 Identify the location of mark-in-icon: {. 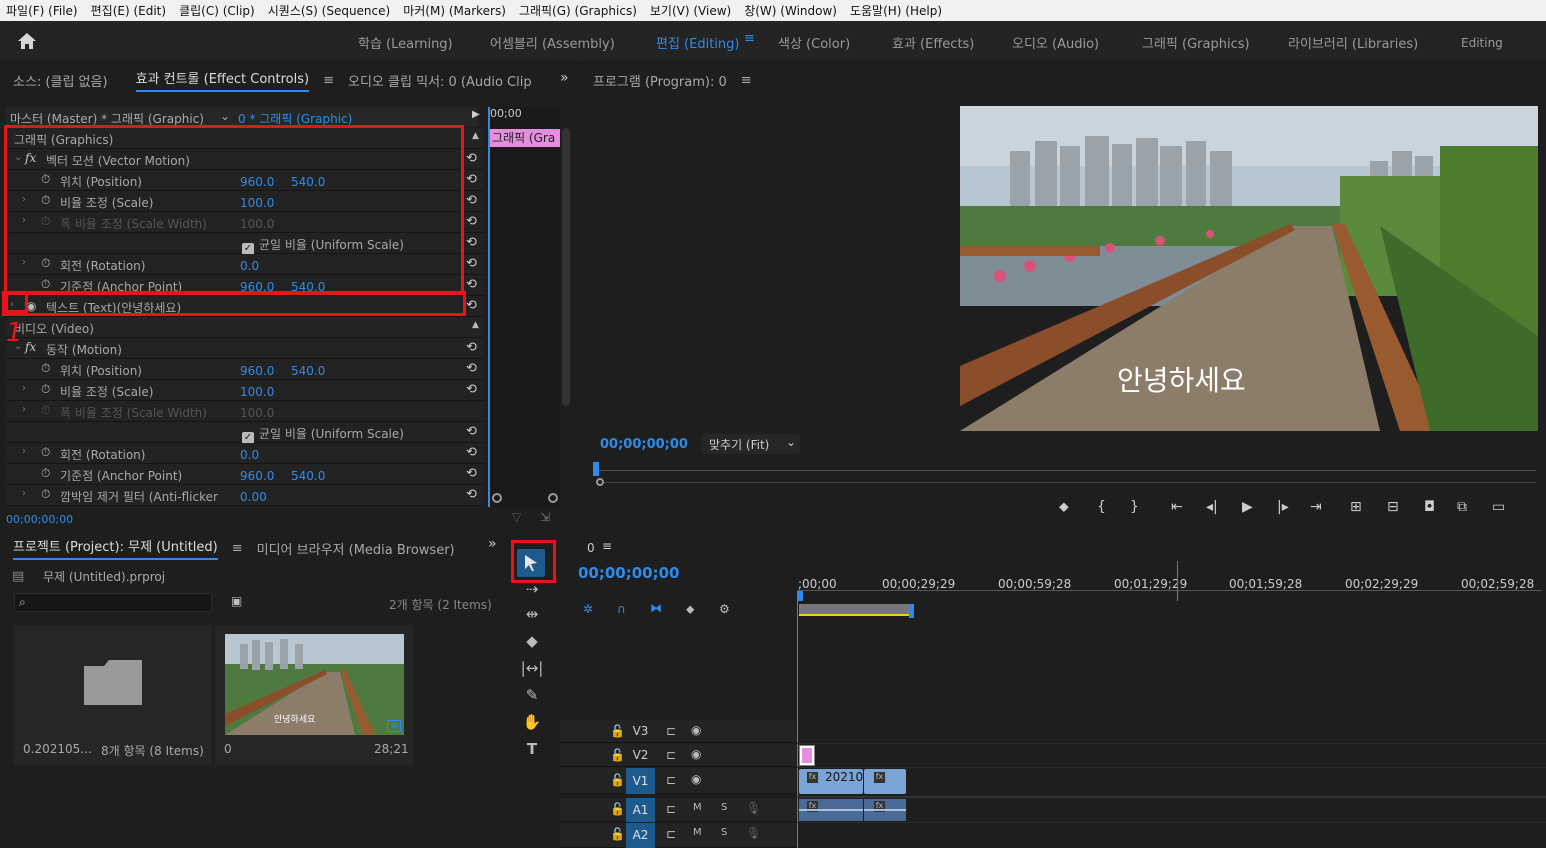
(1101, 507).